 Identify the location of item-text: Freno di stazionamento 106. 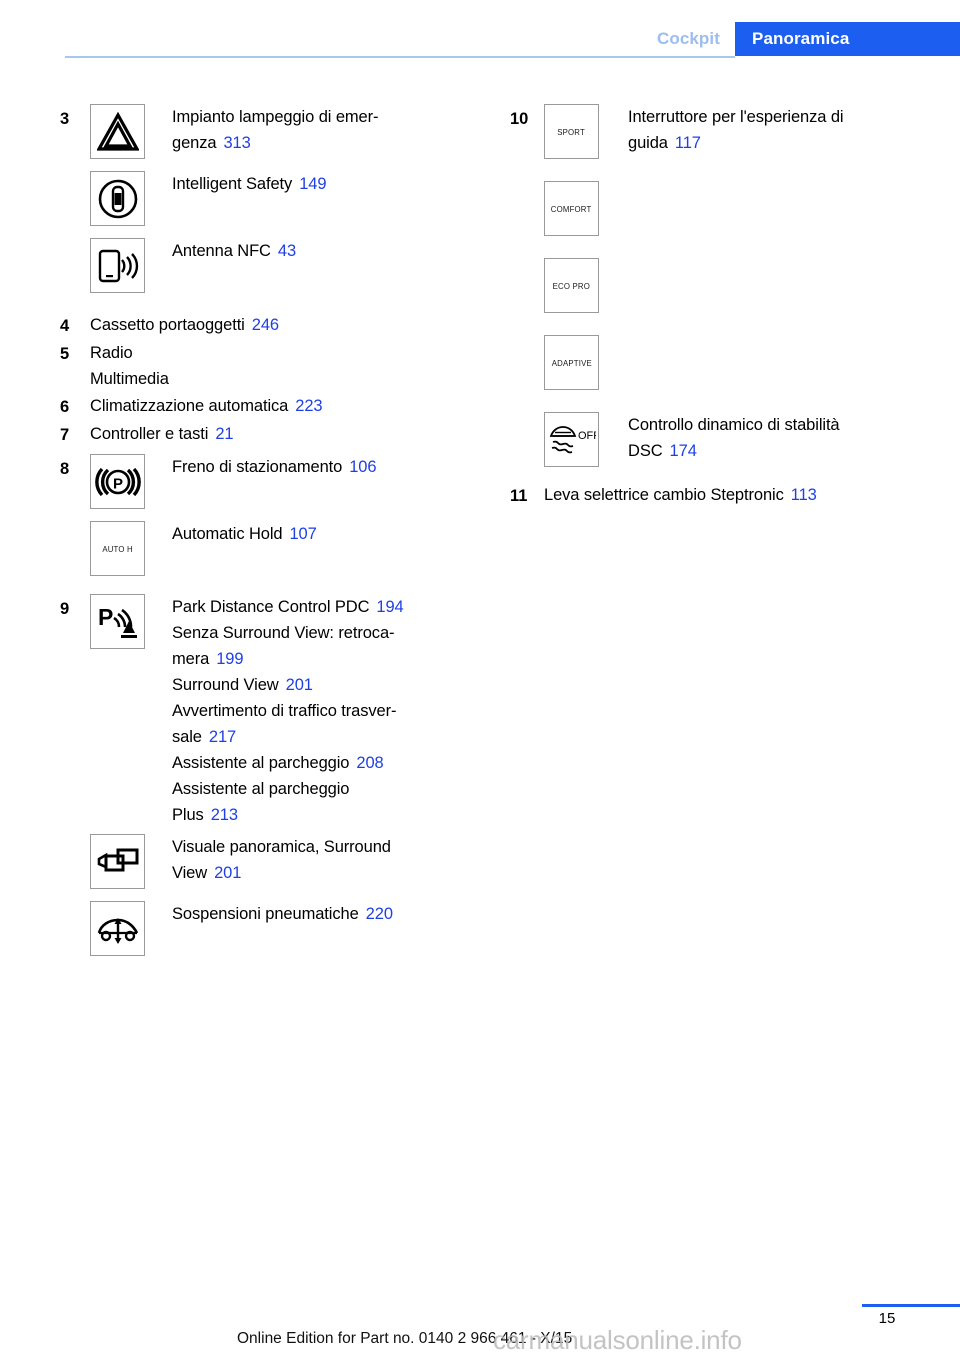
(326, 467).